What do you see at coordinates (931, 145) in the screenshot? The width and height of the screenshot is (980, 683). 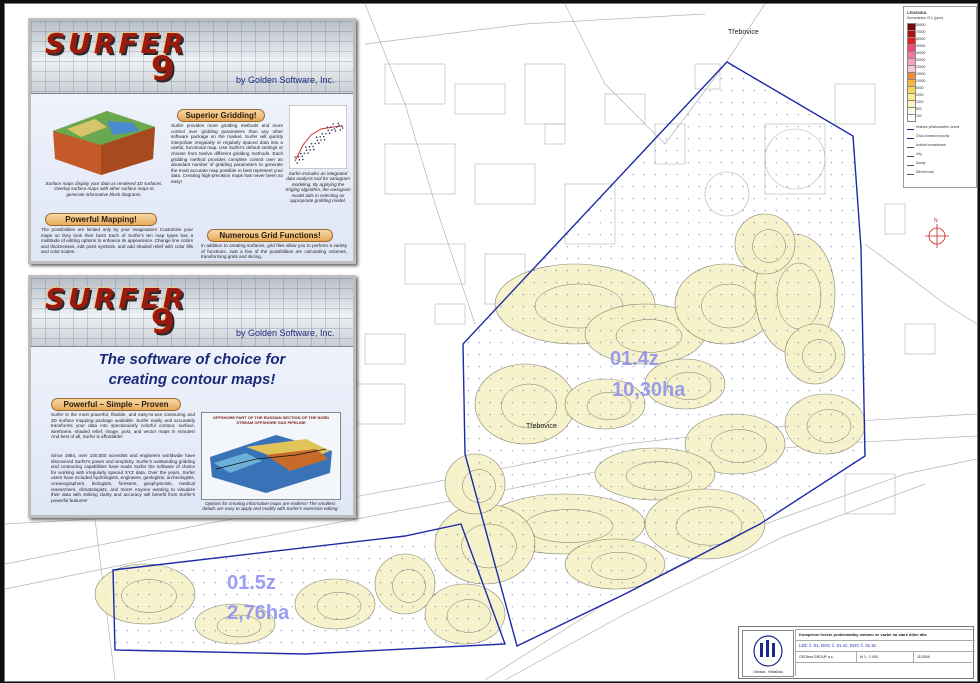 I see `legend-symbol-label: Izolinie koncentrace` at bounding box center [931, 145].